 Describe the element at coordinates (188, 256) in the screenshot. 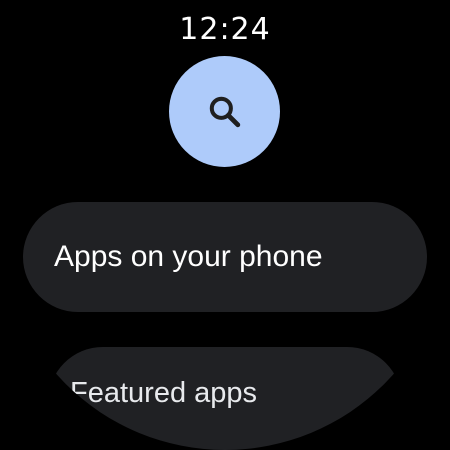

I see `chip-label: Apps on your phone` at that location.